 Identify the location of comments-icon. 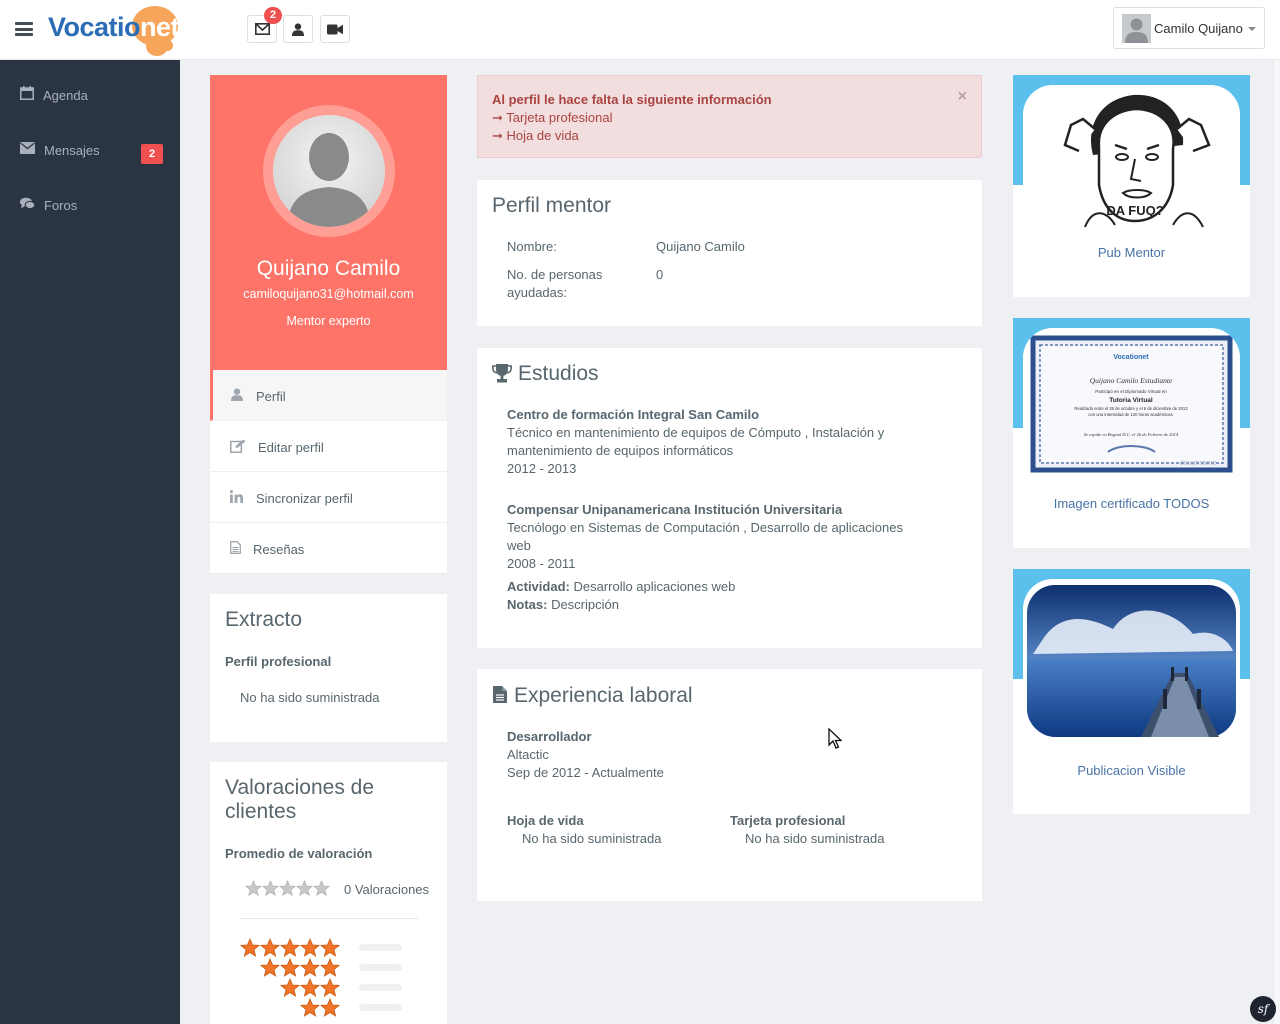
(27, 203).